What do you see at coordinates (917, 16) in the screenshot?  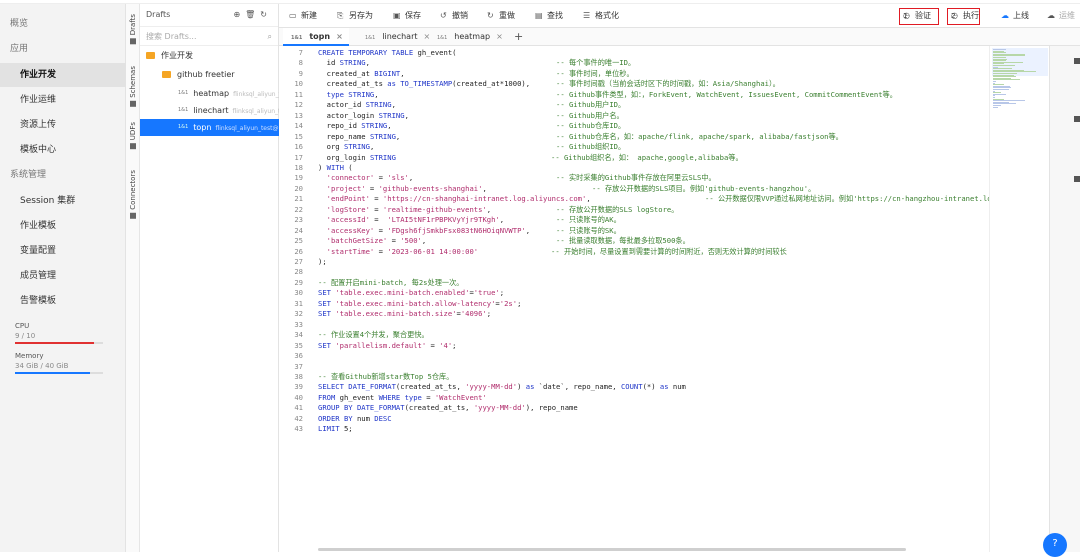 I see `validate-button: ◷ 1 验证` at bounding box center [917, 16].